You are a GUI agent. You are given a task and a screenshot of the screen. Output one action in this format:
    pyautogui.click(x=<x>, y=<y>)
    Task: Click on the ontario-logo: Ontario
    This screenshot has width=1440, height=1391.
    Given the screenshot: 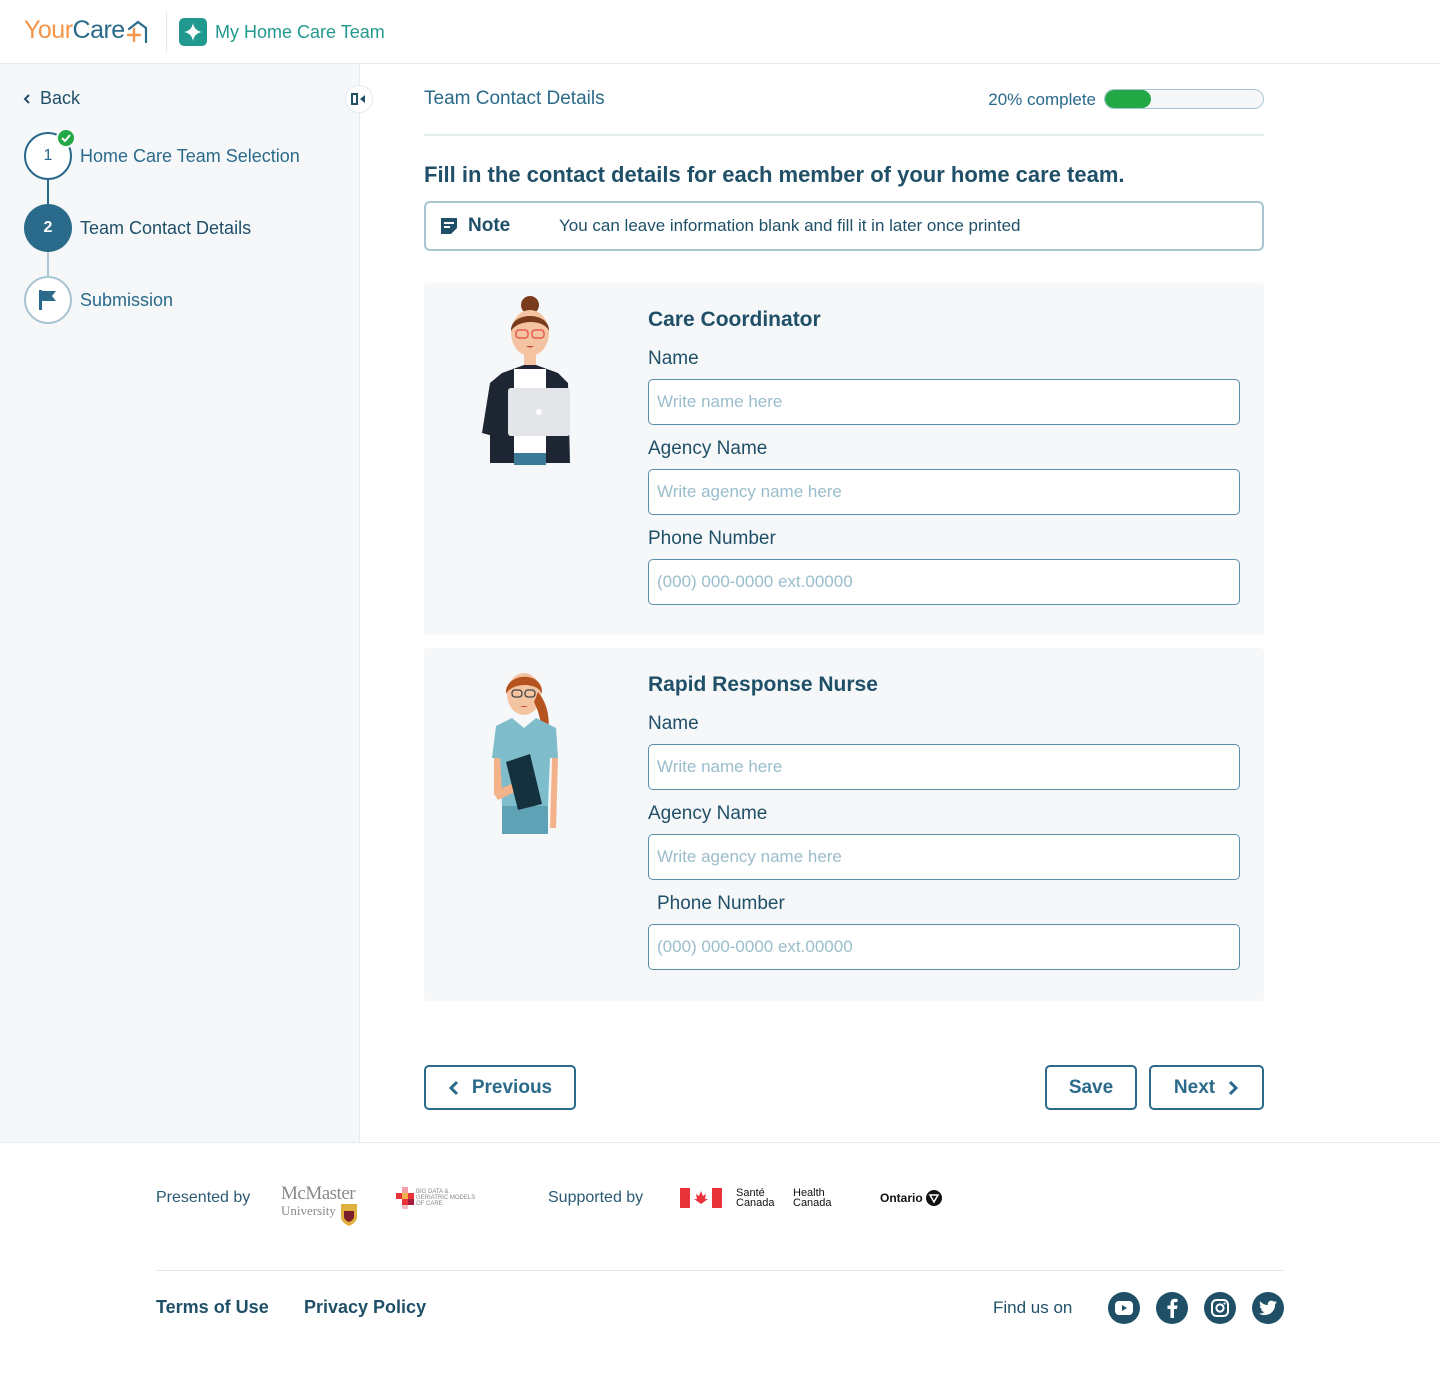 What is the action you would take?
    pyautogui.click(x=911, y=1198)
    